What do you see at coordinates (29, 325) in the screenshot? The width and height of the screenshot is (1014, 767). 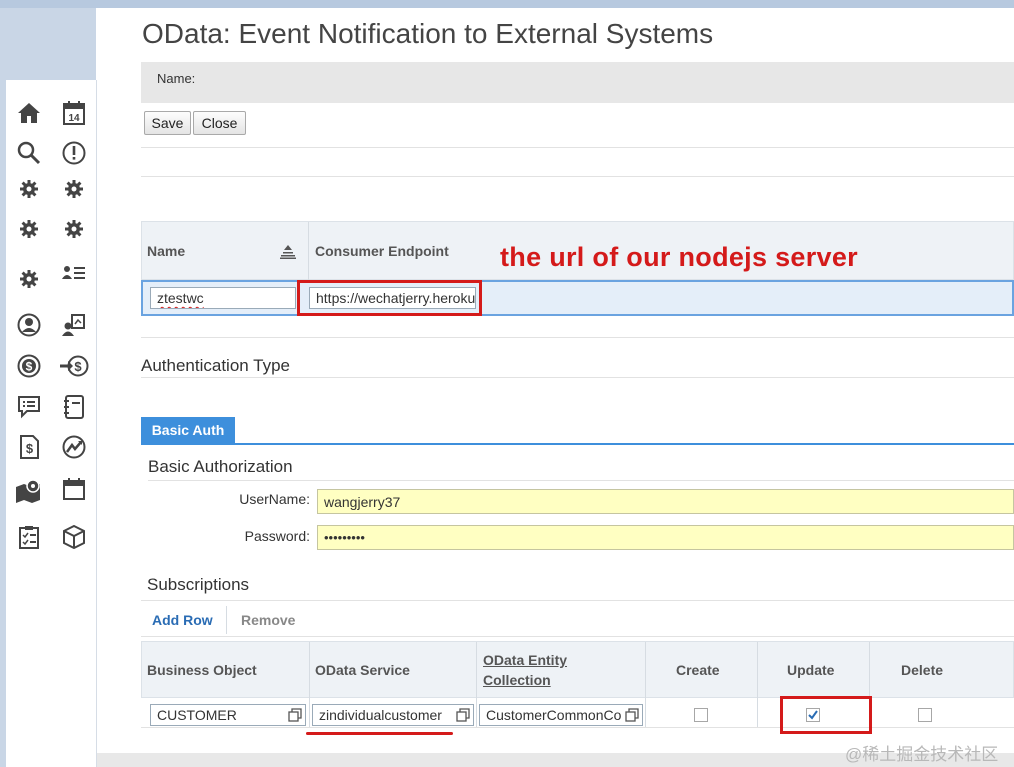 I see `person-circle-icon` at bounding box center [29, 325].